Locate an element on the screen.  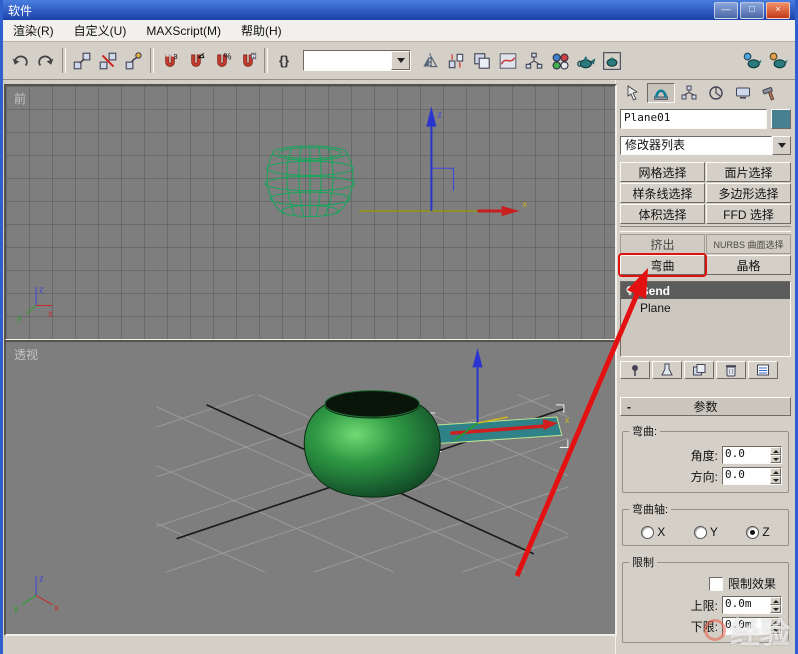
tab-motion is located at coordinates (716, 93).